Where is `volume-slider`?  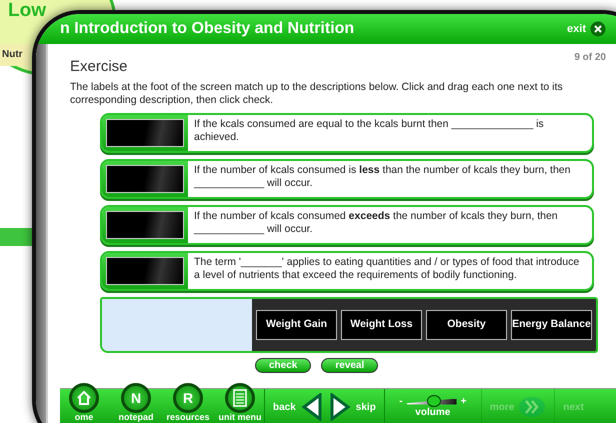 volume-slider is located at coordinates (431, 401).